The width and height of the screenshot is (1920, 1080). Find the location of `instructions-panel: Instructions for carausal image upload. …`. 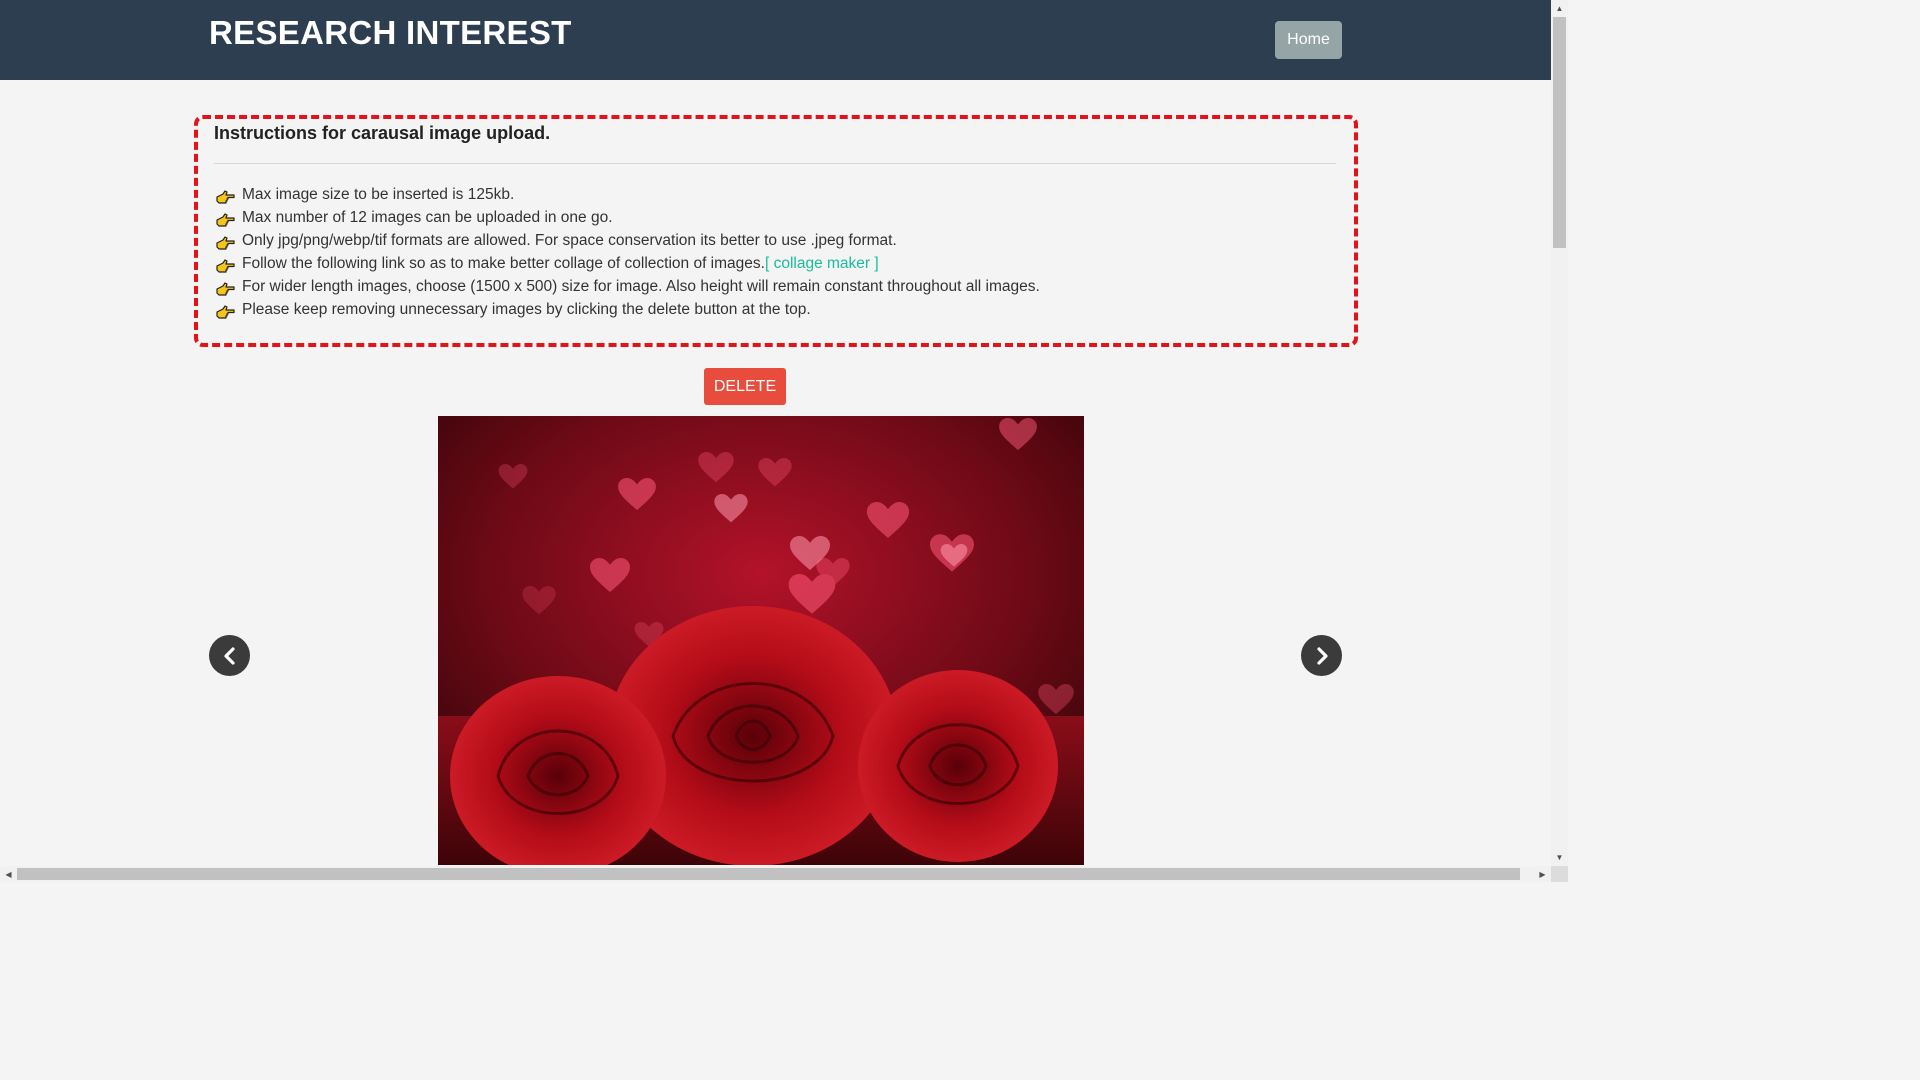

instructions-panel: Instructions for carausal image upload. … is located at coordinates (776, 231).